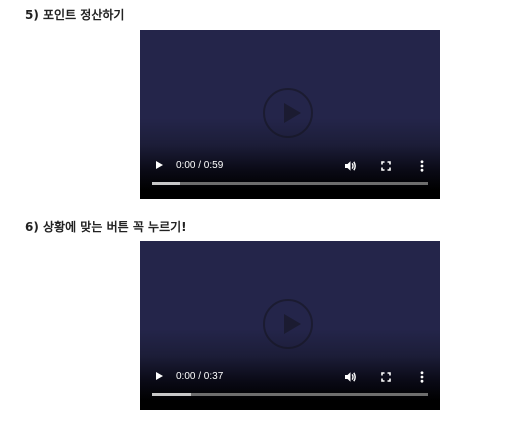 This screenshot has height=432, width=530. What do you see at coordinates (200, 376) in the screenshot?
I see `time-display: 0:00 / 0:37` at bounding box center [200, 376].